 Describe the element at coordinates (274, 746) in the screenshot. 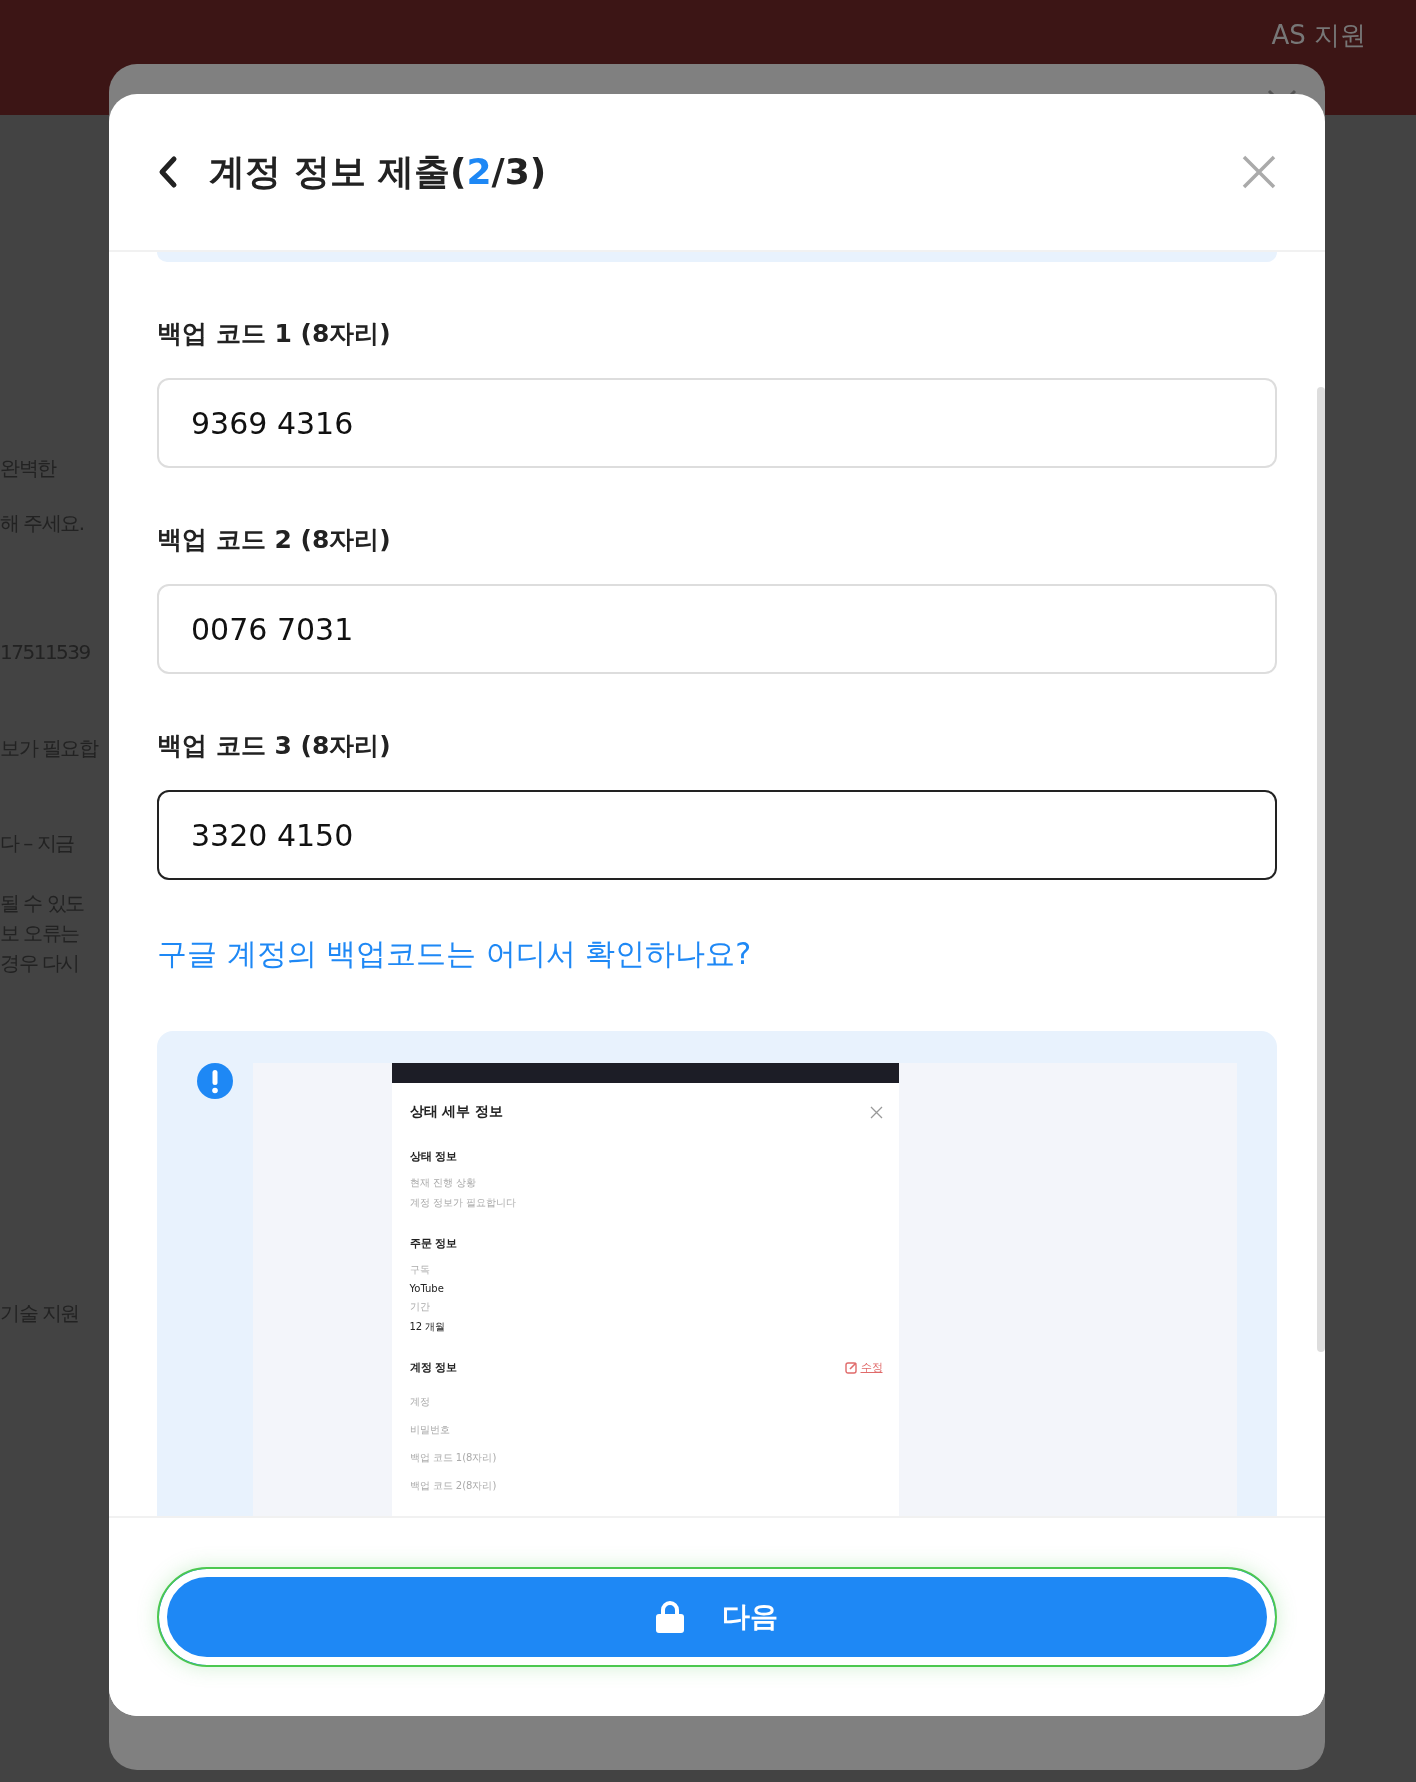

I see `field-label: 백업 코드 3 (8자리)` at that location.